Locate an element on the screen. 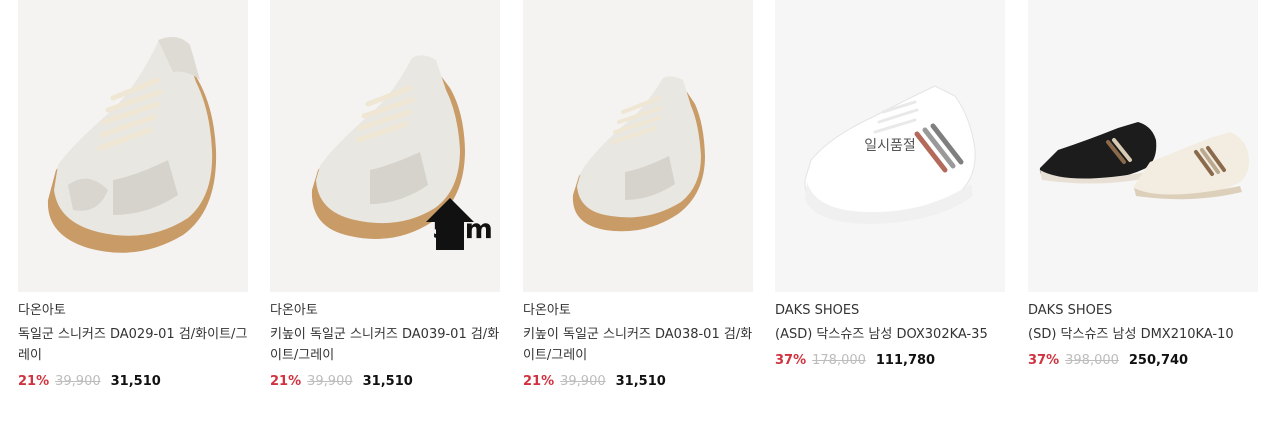 Image resolution: width=1264 pixels, height=425 pixels. sold-out-label: 일시품절 is located at coordinates (890, 146).